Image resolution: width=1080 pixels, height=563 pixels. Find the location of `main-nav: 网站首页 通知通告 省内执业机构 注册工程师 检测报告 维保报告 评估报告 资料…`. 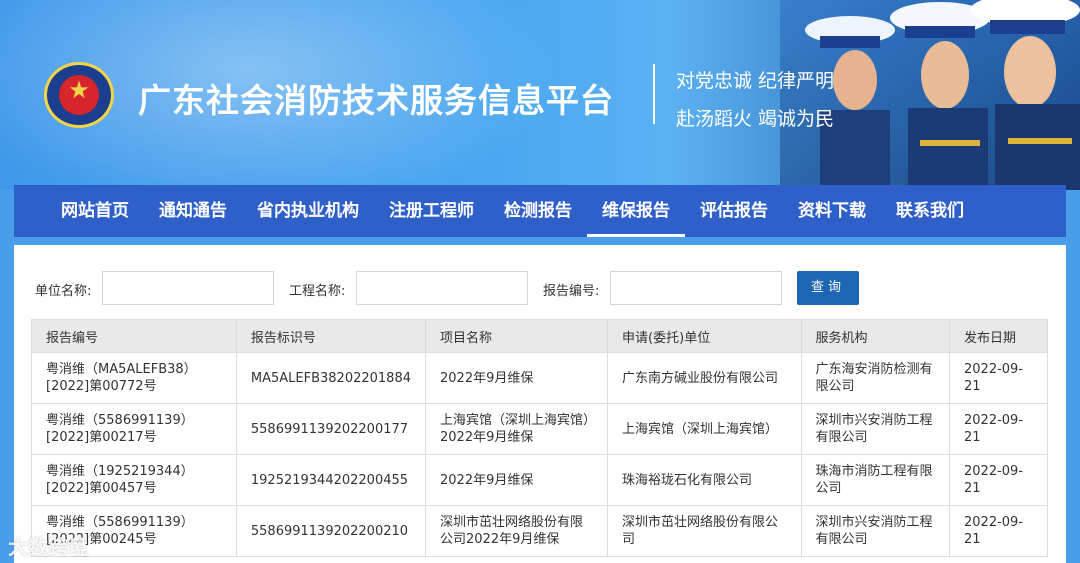

main-nav: 网站首页 通知通告 省内执业机构 注册工程师 检测报告 维保报告 评估报告 资料… is located at coordinates (540, 211).